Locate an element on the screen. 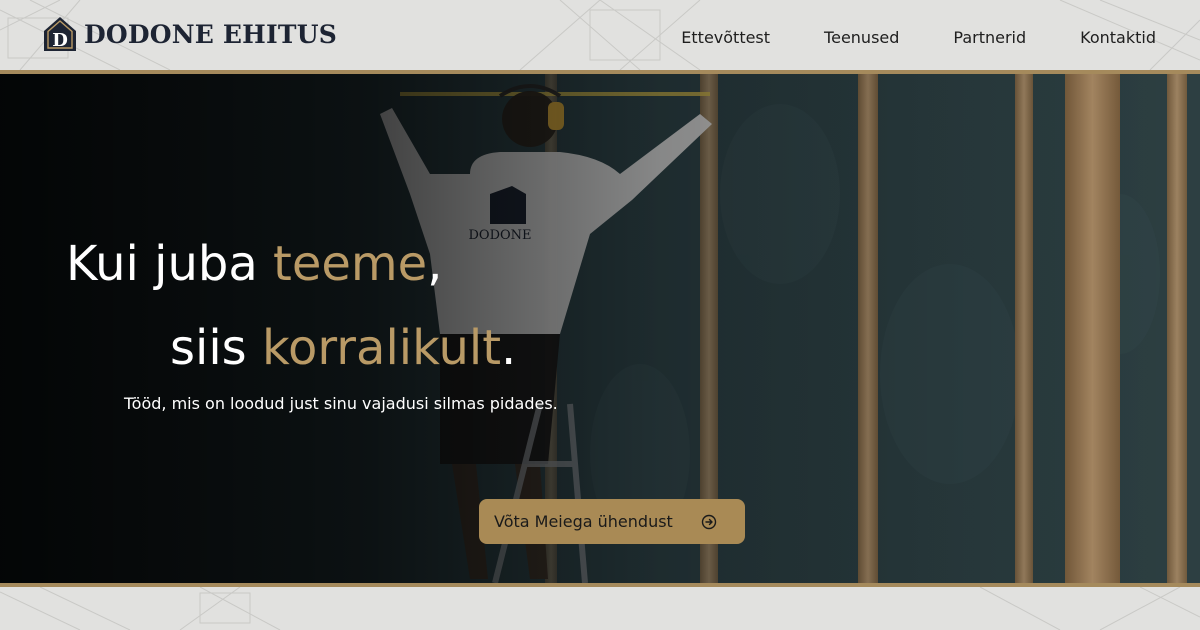 The width and height of the screenshot is (1200, 630). contact-us-button: Võta Meiega ühendust is located at coordinates (612, 521).